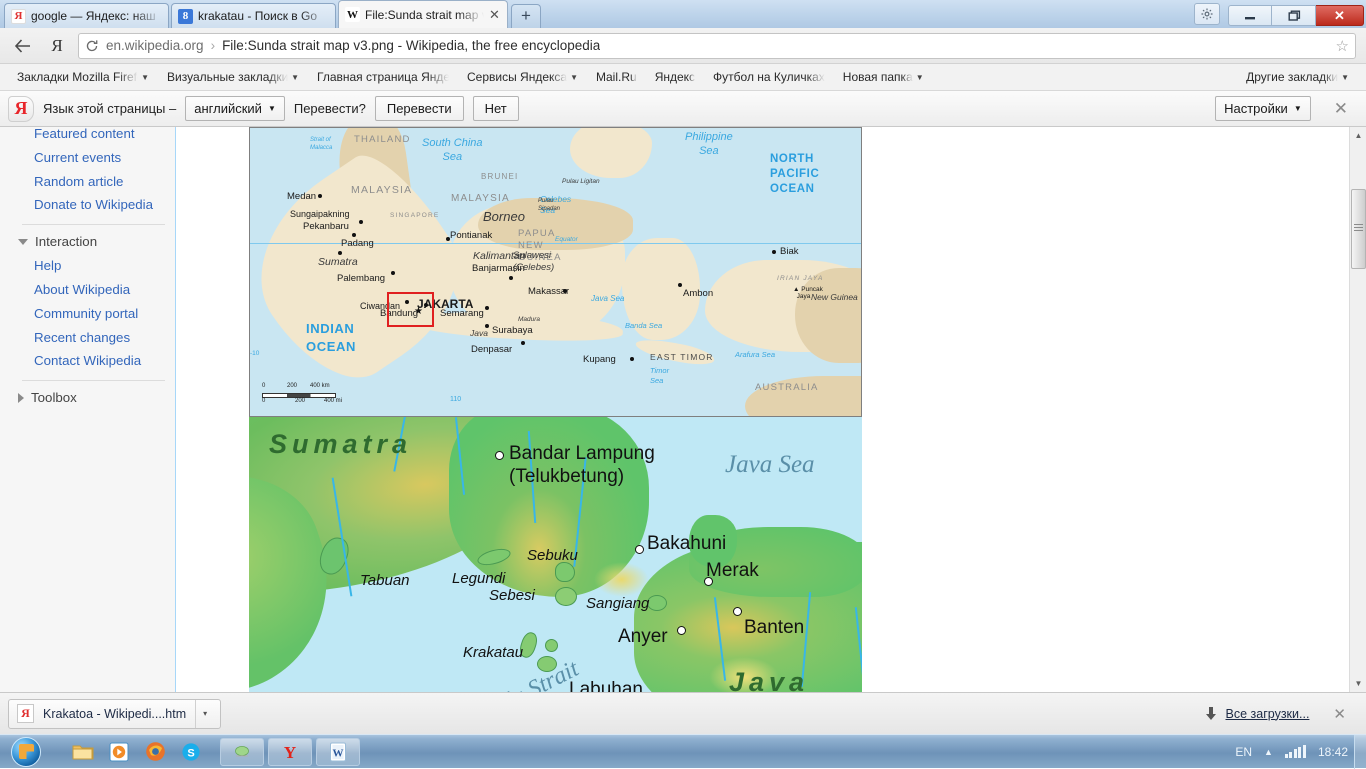  What do you see at coordinates (93, 290) in the screenshot?
I see `sidebar-item-about-wikipedia: About Wikipedia` at bounding box center [93, 290].